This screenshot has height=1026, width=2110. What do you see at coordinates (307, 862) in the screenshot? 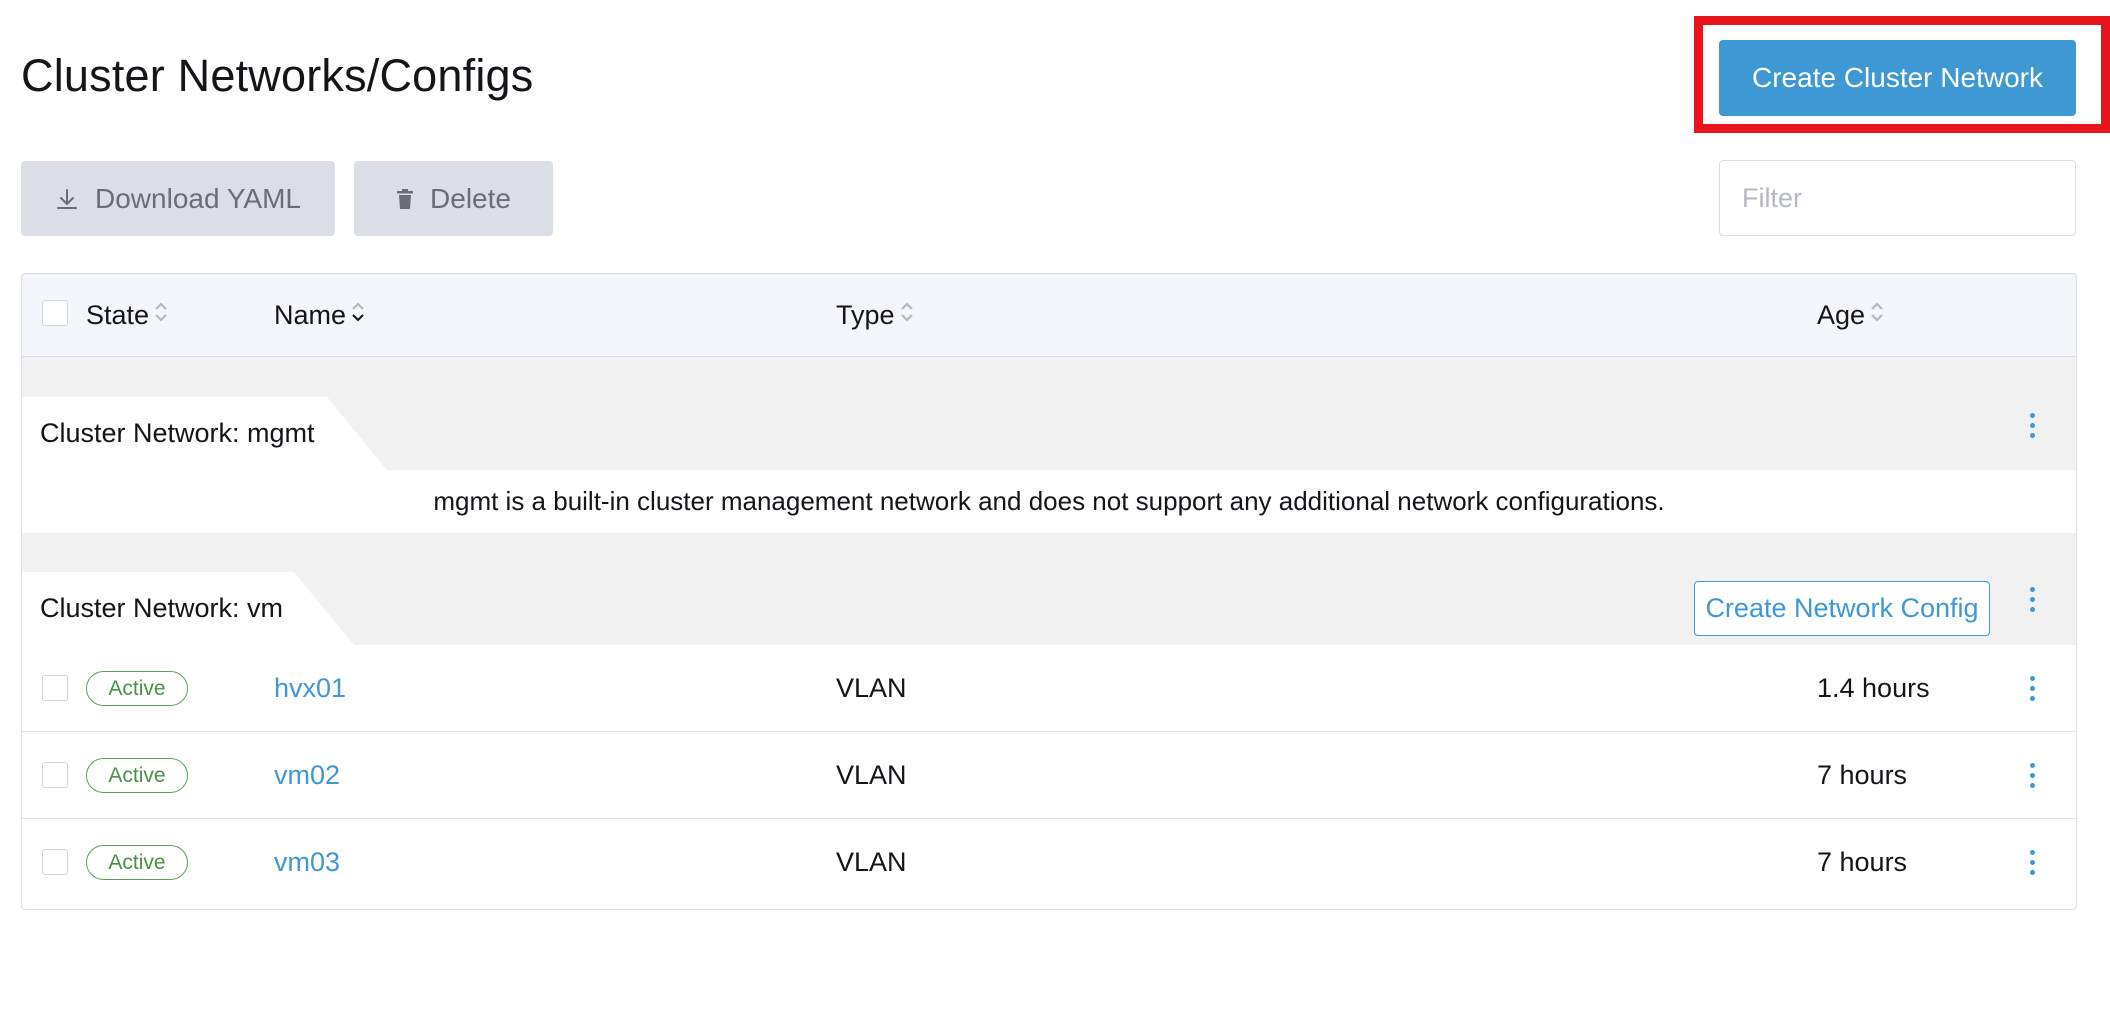
I see `row-name-link: vm03` at bounding box center [307, 862].